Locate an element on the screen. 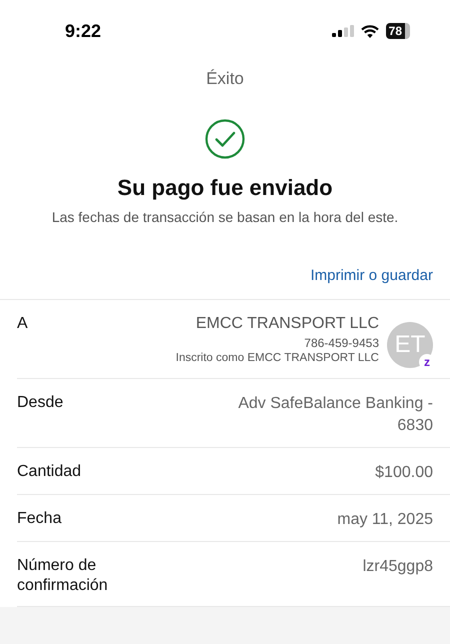 This screenshot has width=450, height=644. signal-icon is located at coordinates (343, 31).